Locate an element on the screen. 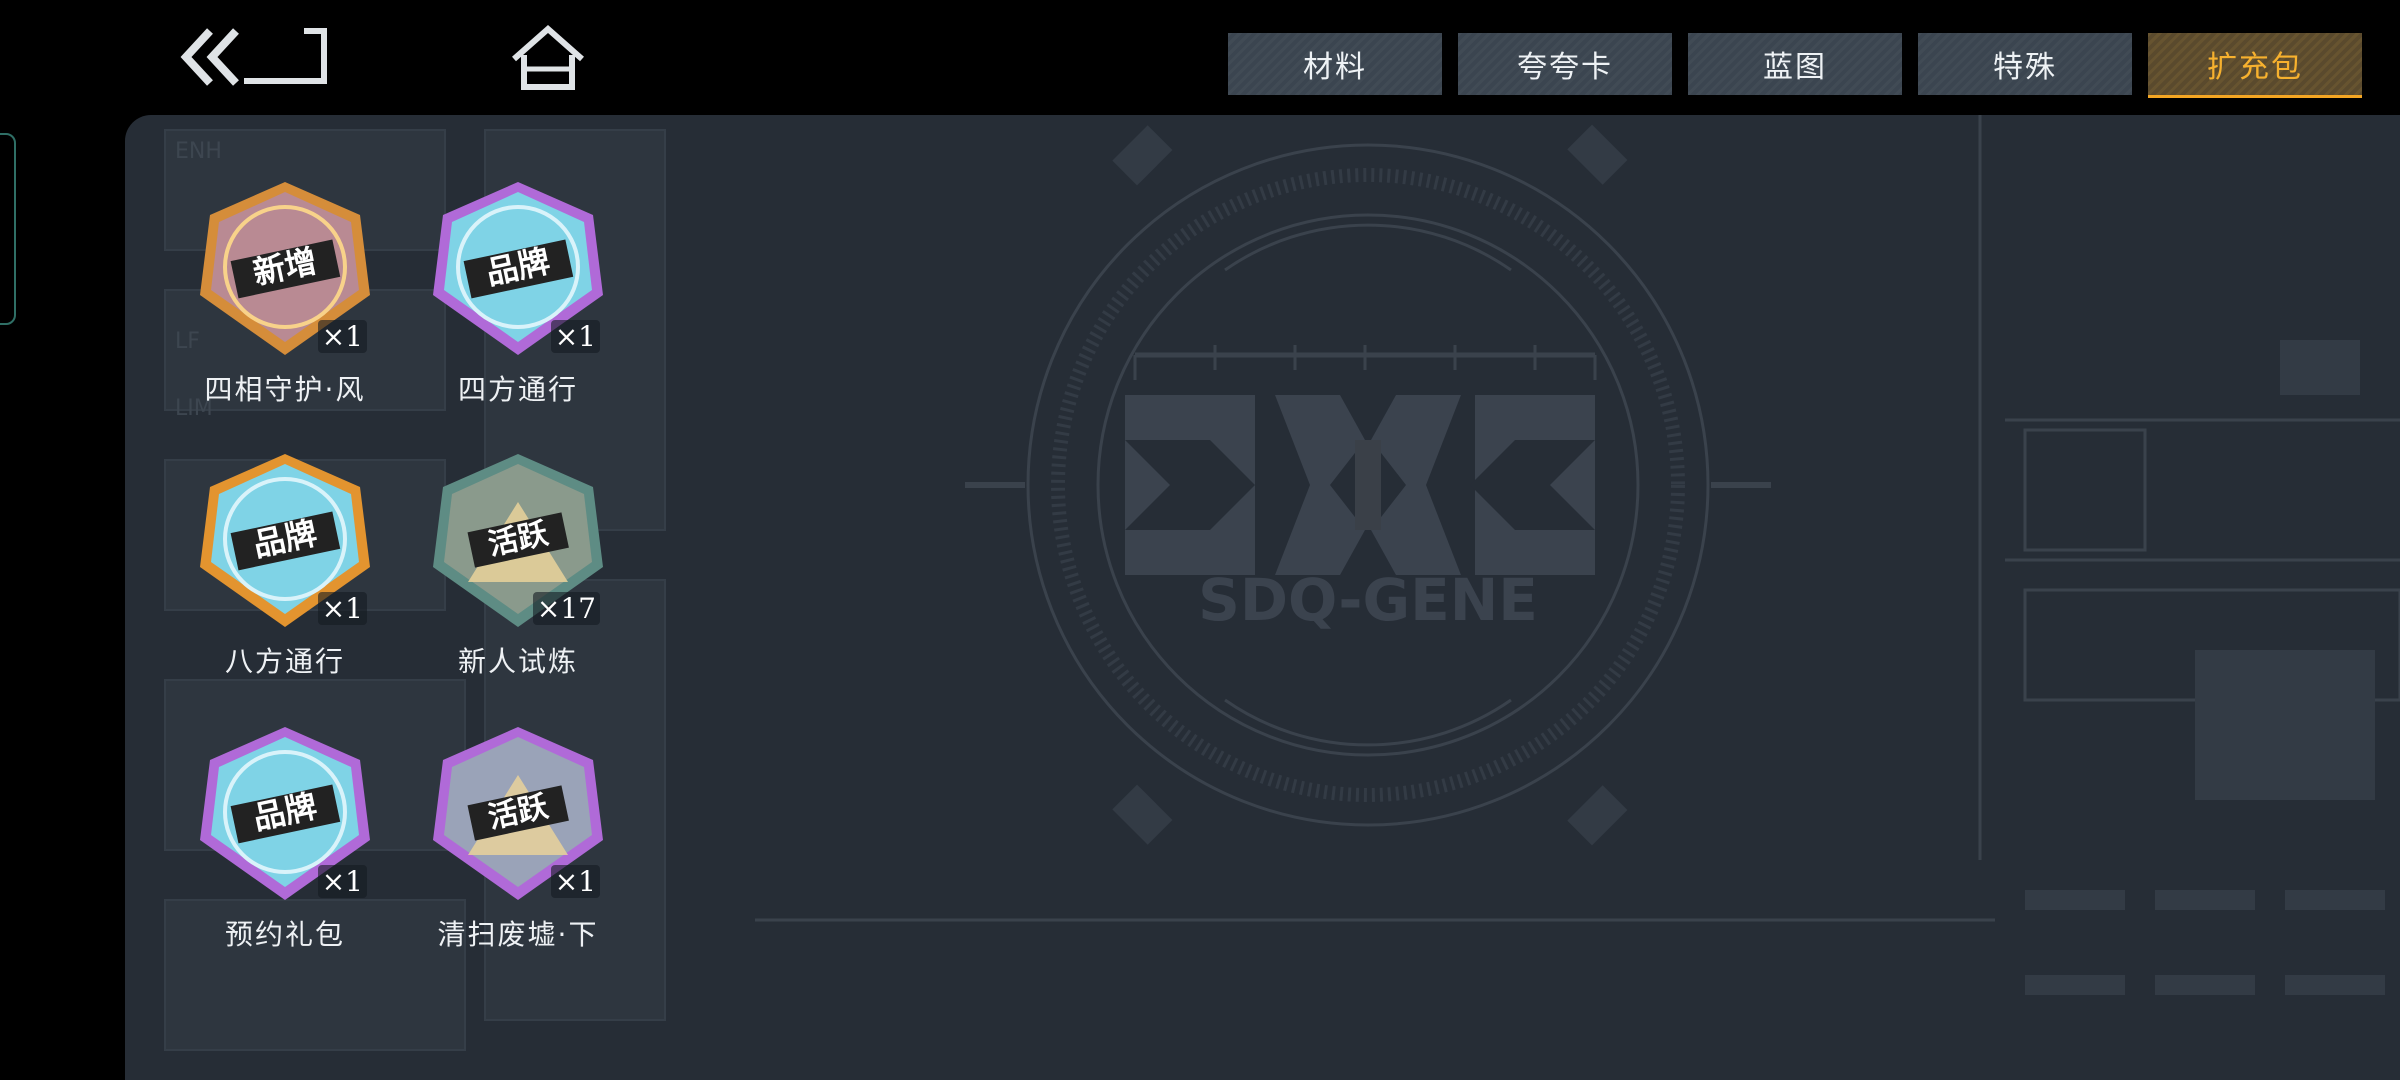 The width and height of the screenshot is (2400, 1080). item-name: 八方通行 is located at coordinates (284, 661).